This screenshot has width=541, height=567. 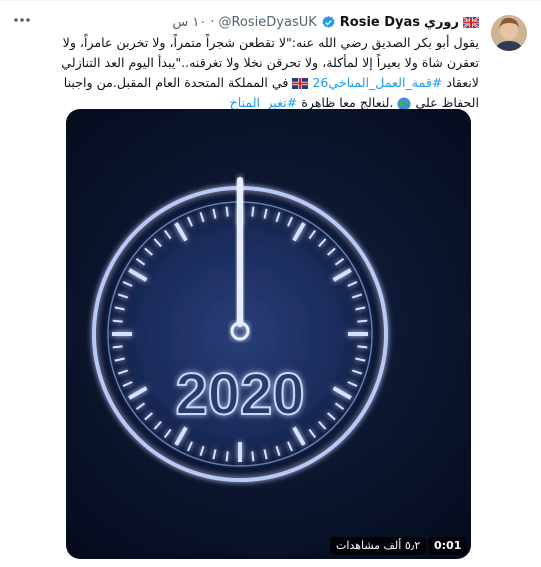 What do you see at coordinates (189, 22) in the screenshot?
I see `tweet-time: ١٠ س` at bounding box center [189, 22].